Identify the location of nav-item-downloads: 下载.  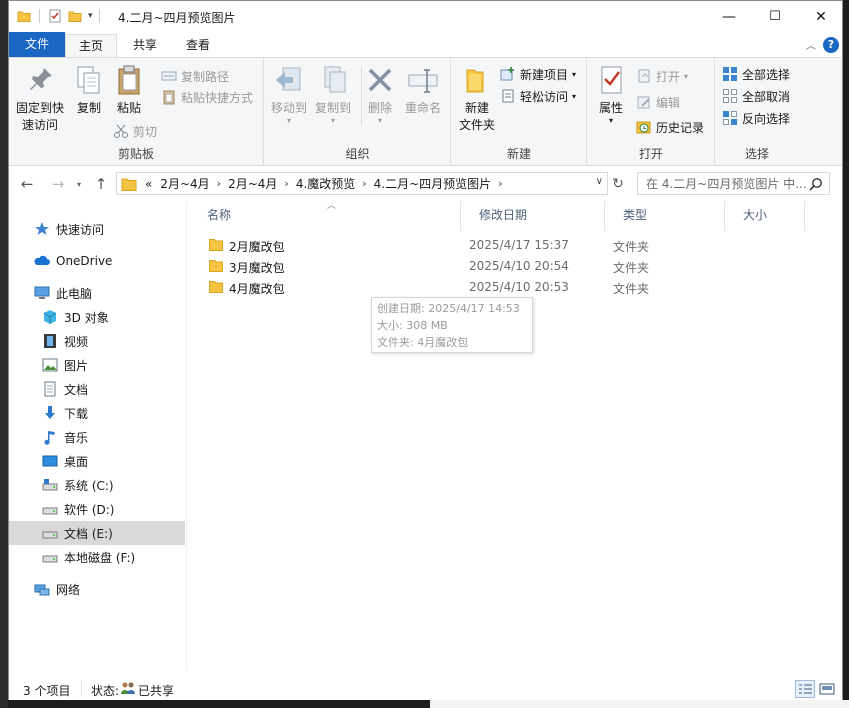
(97, 413).